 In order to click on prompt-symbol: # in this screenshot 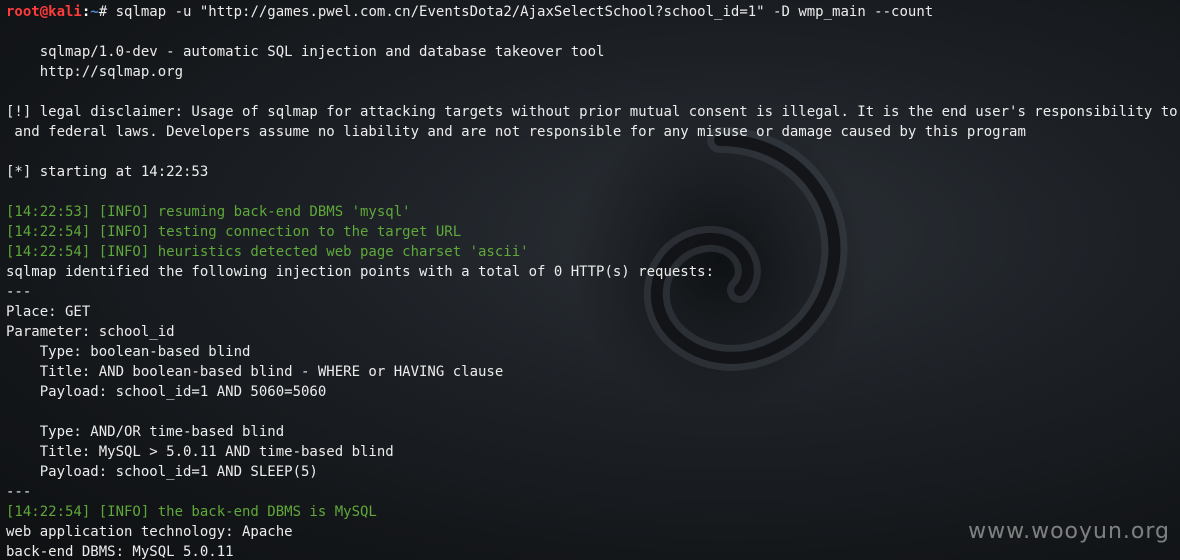, I will do `click(107, 12)`.